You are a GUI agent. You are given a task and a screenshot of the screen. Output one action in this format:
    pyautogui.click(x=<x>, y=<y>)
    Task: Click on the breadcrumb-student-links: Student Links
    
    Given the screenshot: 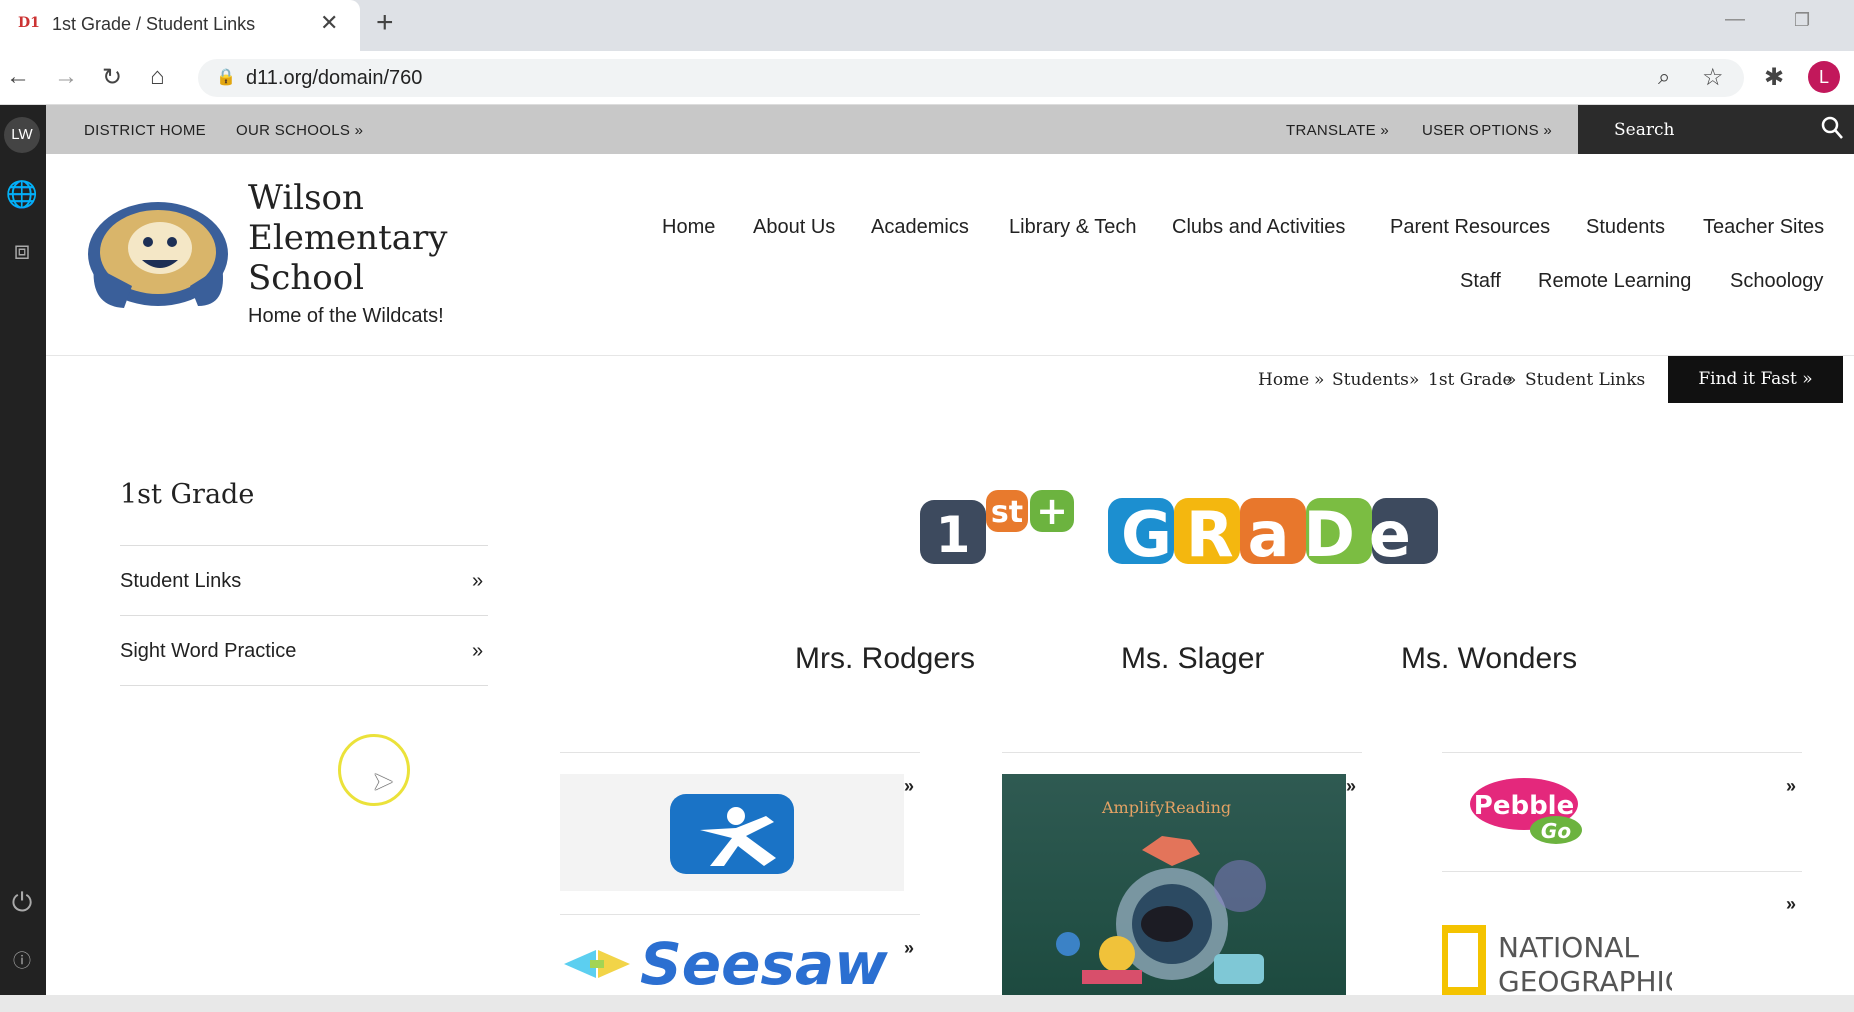 What is the action you would take?
    pyautogui.click(x=1585, y=380)
    